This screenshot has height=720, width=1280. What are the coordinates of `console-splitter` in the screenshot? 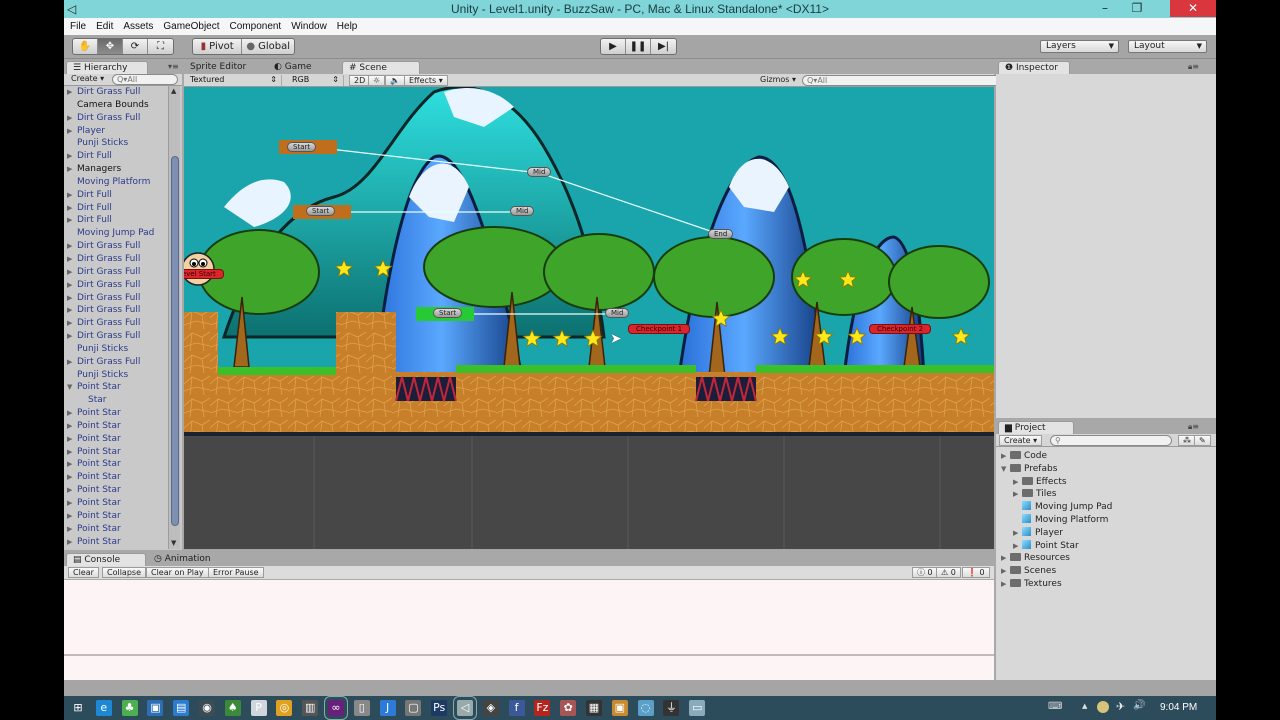 It's located at (529, 655).